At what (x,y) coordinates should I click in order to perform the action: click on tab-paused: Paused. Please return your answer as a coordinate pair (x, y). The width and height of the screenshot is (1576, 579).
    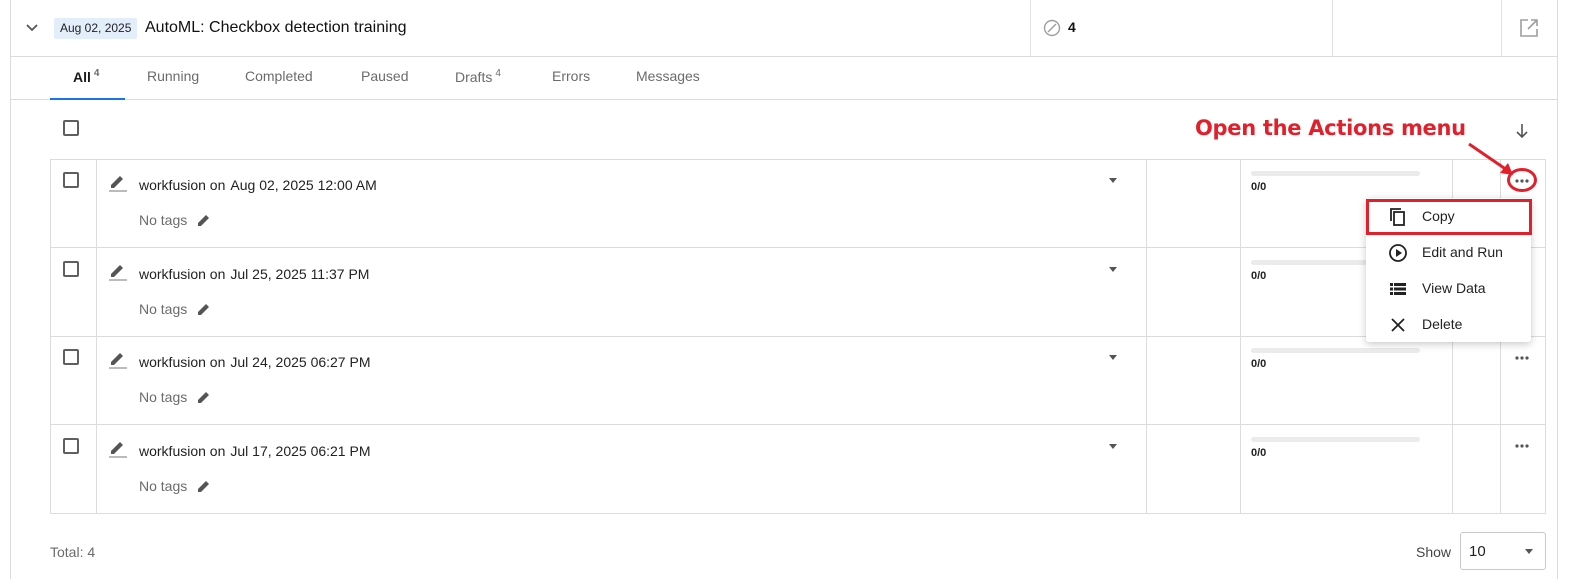
    Looking at the image, I should click on (384, 76).